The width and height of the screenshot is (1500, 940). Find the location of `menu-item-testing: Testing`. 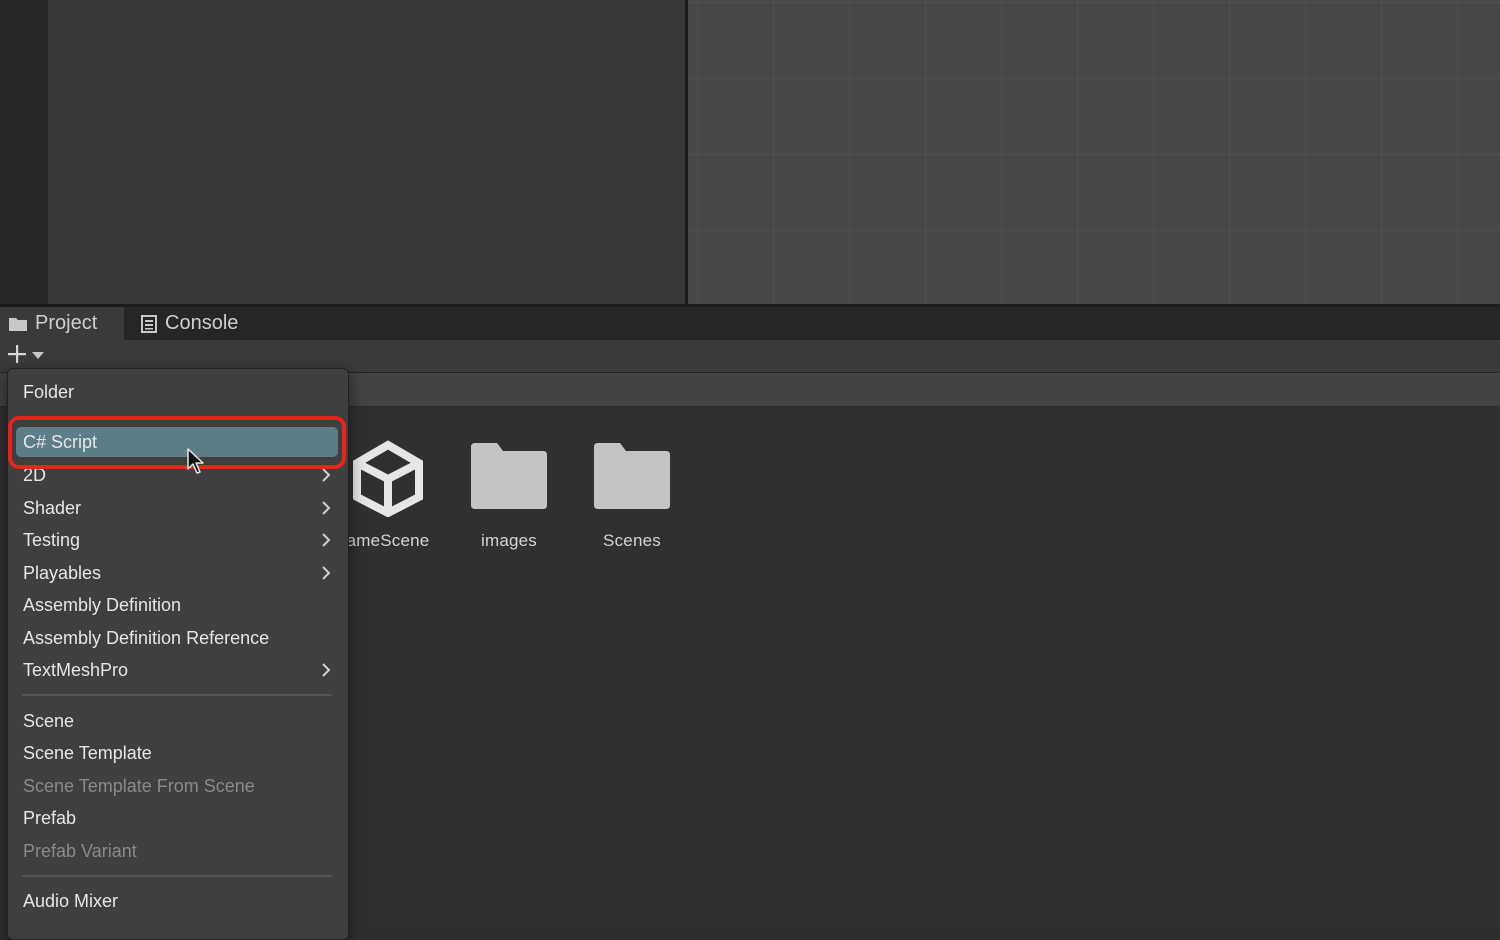

menu-item-testing: Testing is located at coordinates (170, 540).